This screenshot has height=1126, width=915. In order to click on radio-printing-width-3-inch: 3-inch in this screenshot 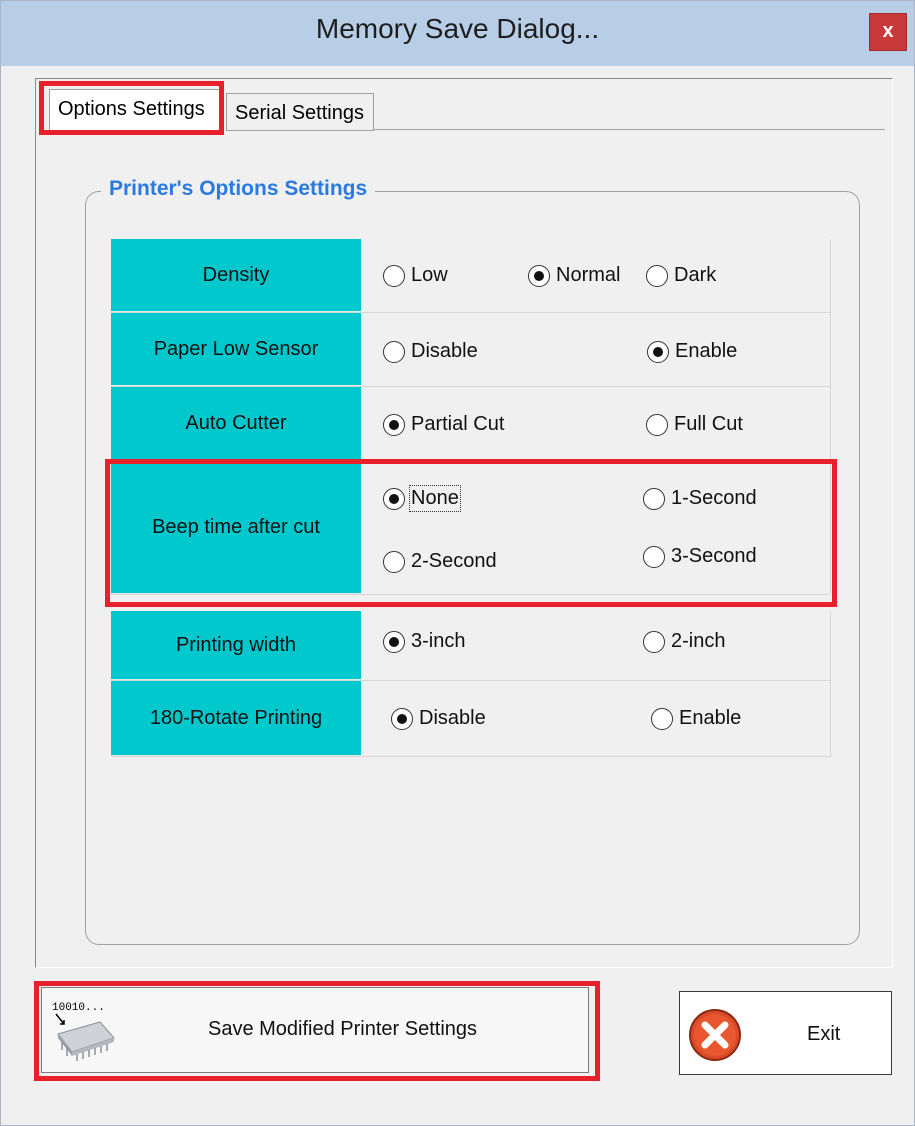, I will do `click(424, 641)`.